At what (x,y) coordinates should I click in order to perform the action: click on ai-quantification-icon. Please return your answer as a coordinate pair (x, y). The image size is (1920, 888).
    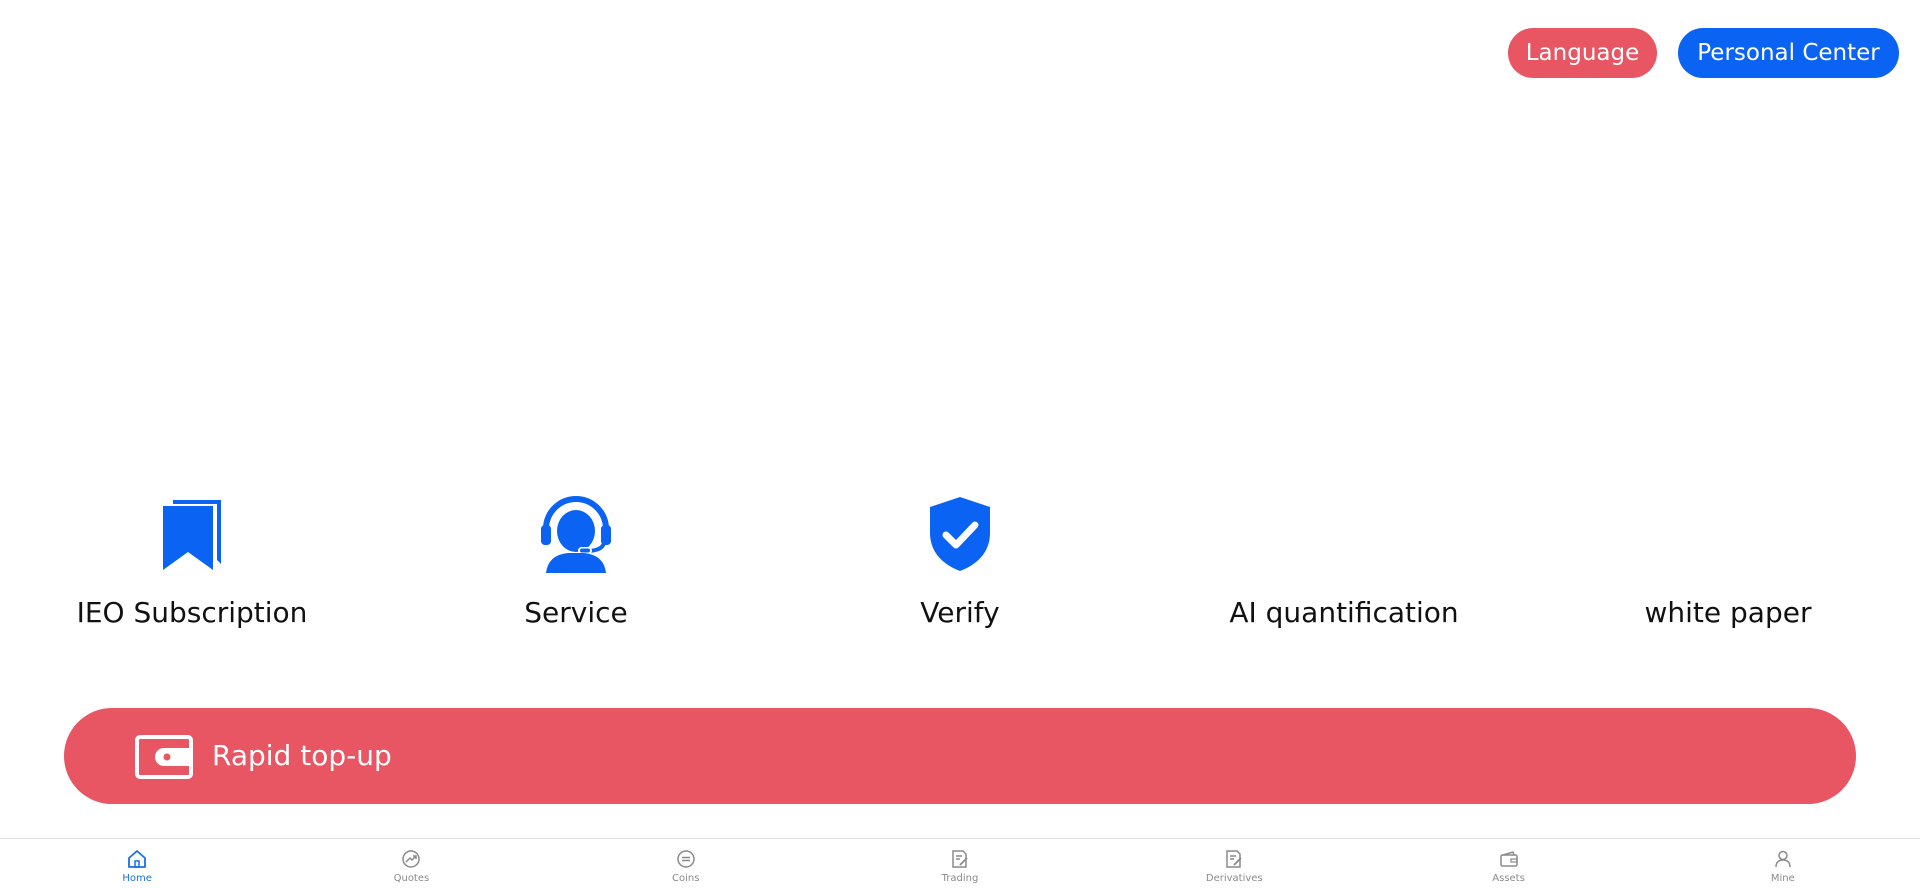
    Looking at the image, I should click on (1344, 534).